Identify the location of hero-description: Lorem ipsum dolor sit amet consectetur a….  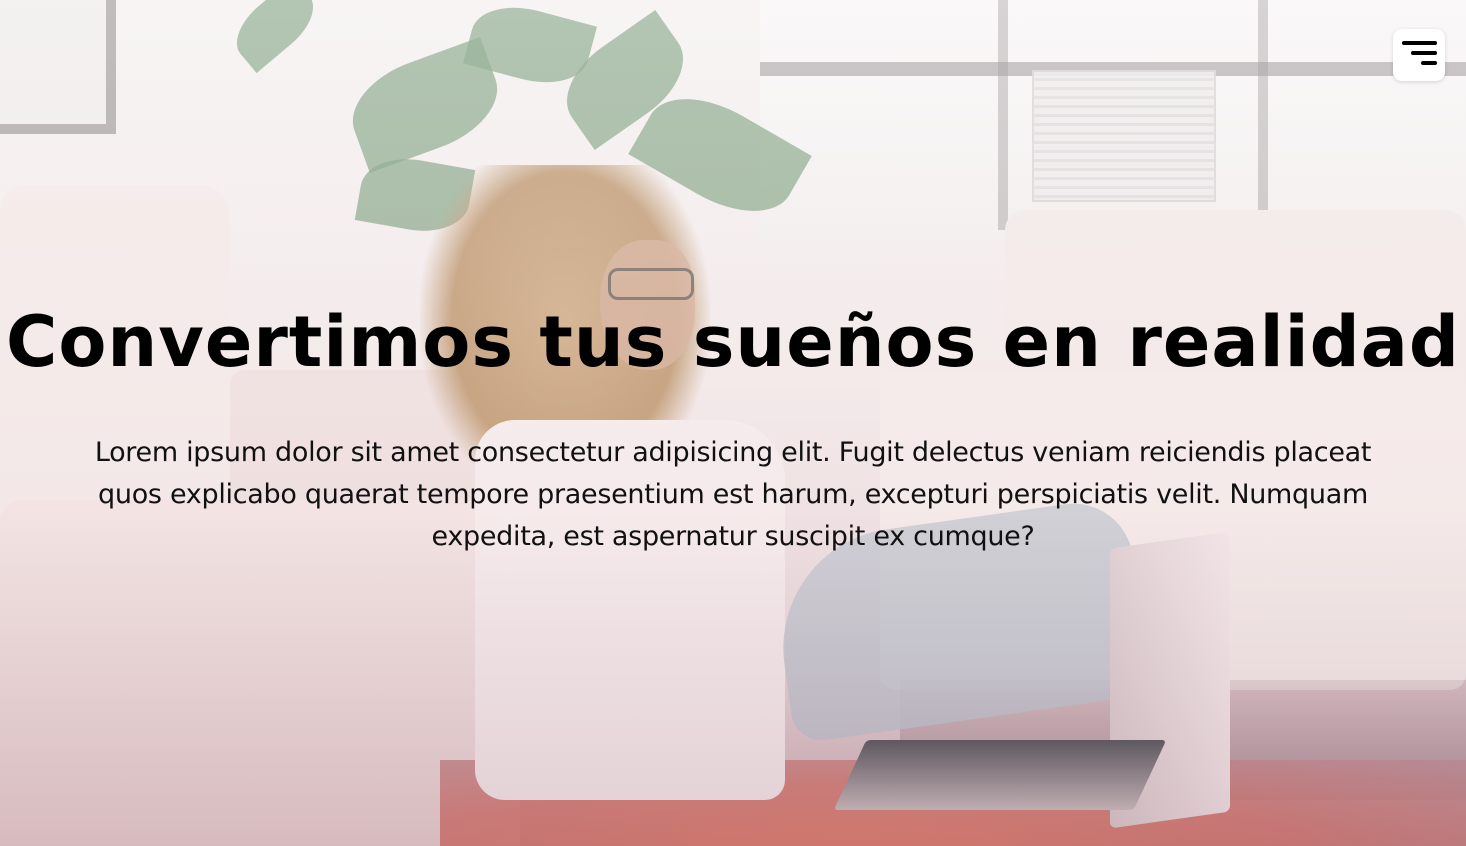
(733, 494).